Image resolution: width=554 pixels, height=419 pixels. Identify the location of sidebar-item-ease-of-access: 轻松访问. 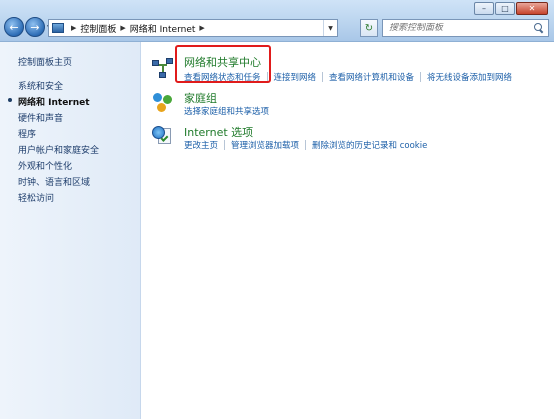
(36, 197).